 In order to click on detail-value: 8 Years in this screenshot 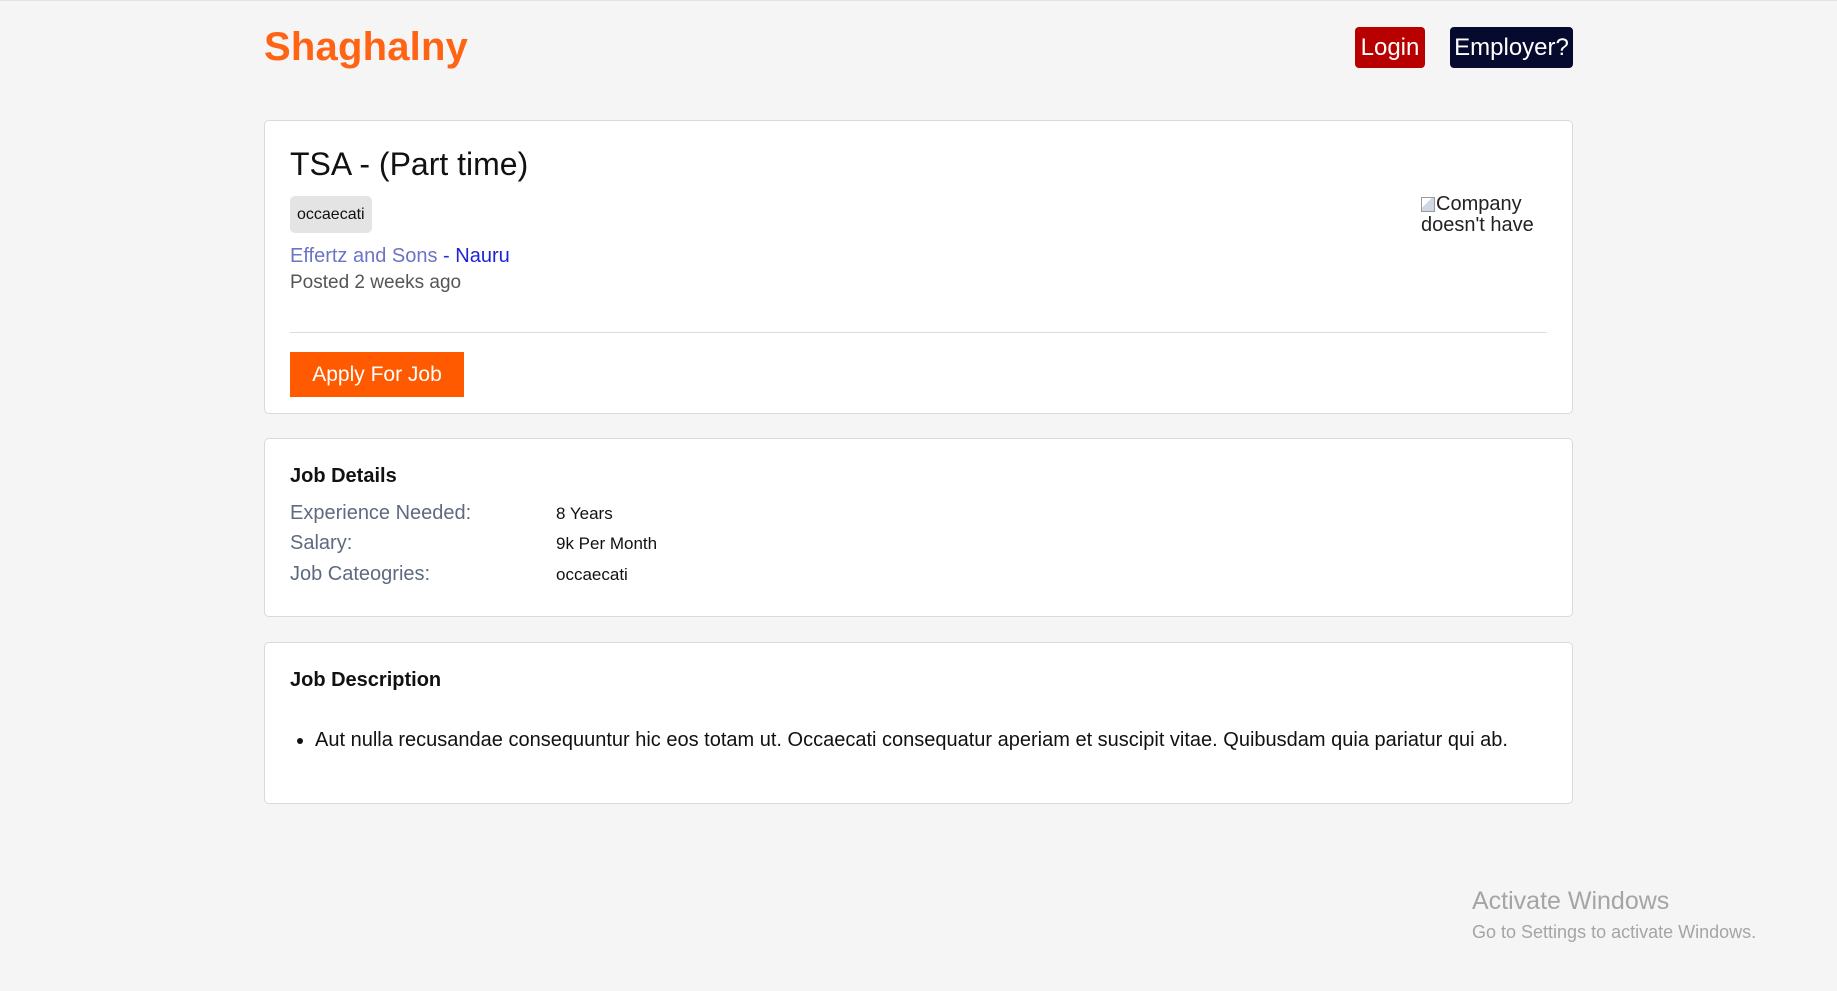, I will do `click(584, 513)`.